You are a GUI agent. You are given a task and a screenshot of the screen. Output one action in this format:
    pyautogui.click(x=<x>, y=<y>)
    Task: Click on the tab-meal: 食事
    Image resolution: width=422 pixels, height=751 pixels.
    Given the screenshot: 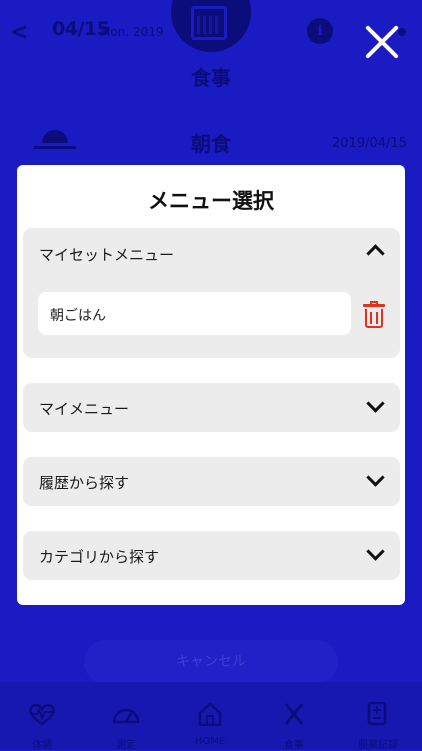 What is the action you would take?
    pyautogui.click(x=294, y=716)
    